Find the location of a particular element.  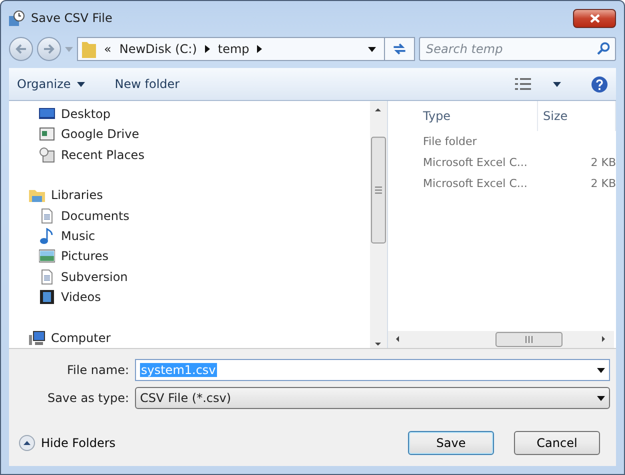

nav-item: Music is located at coordinates (189, 236).